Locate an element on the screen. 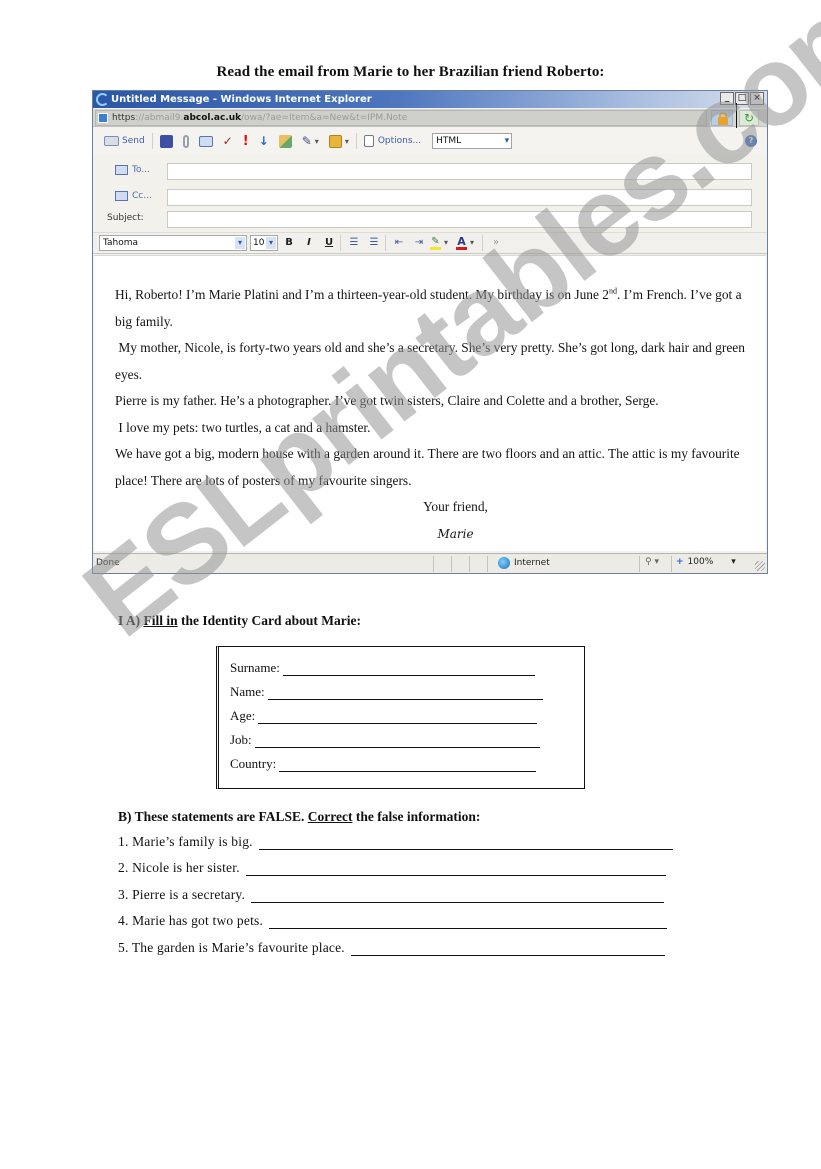 The height and width of the screenshot is (1169, 821). exercise-b-prefix: B) These statements are FALSE. is located at coordinates (213, 816).